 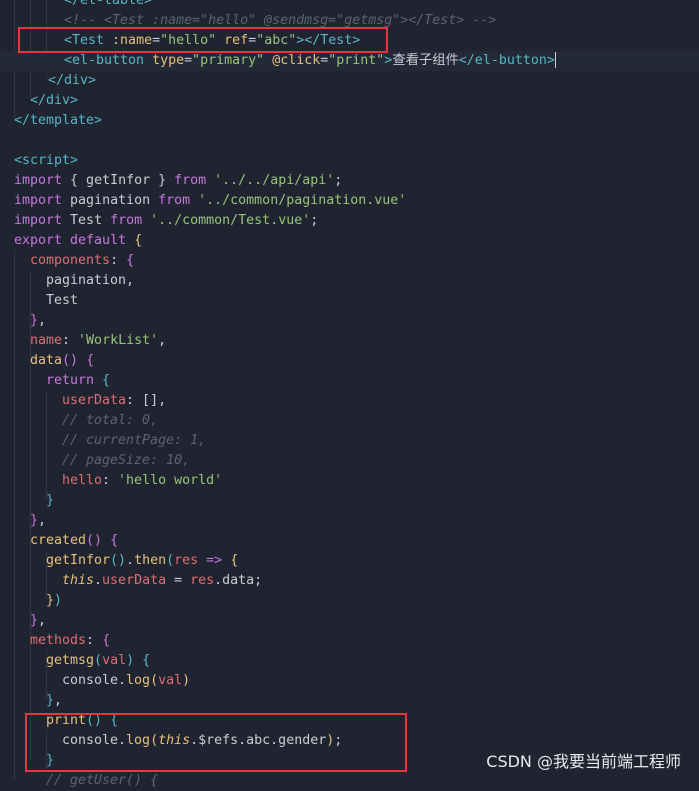 I want to click on code-token: : [],, so click(x=146, y=400).